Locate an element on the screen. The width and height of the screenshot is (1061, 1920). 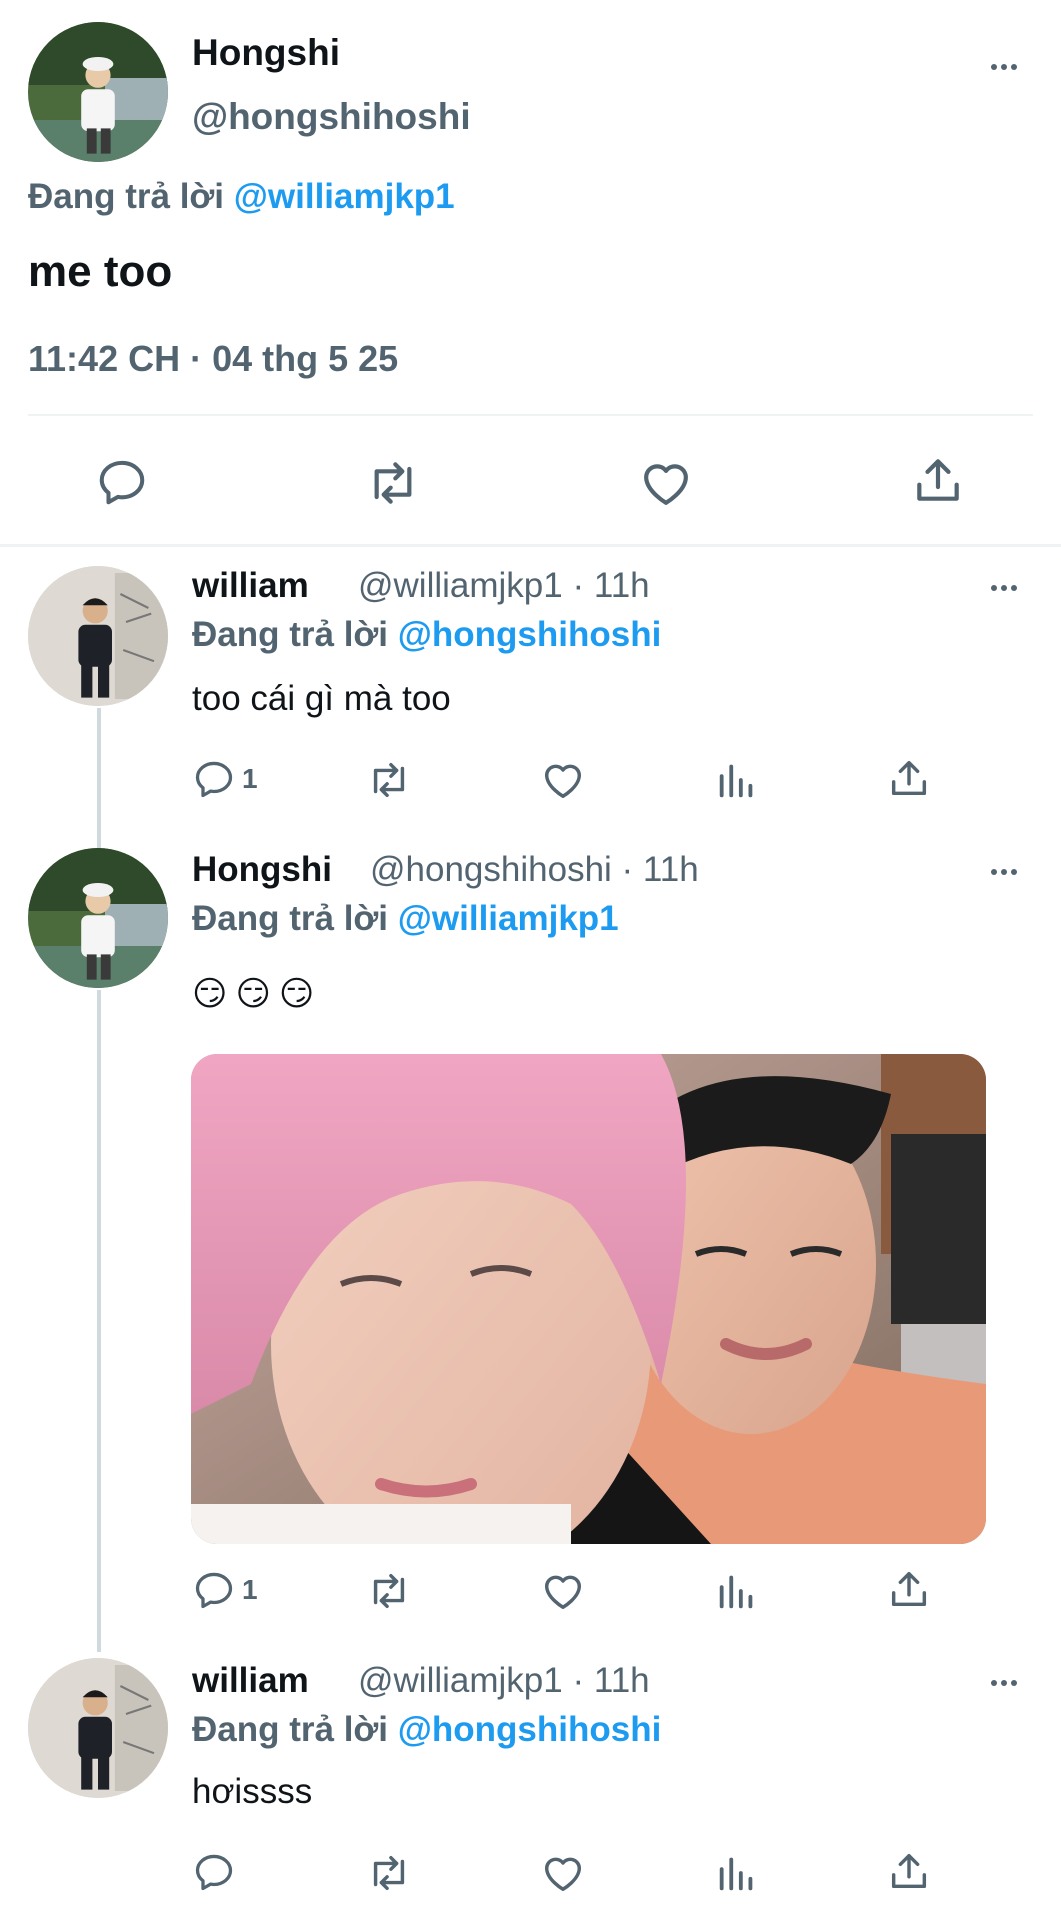
timestamp: 11:42 CH · 04 thg 5 25 is located at coordinates (213, 359).